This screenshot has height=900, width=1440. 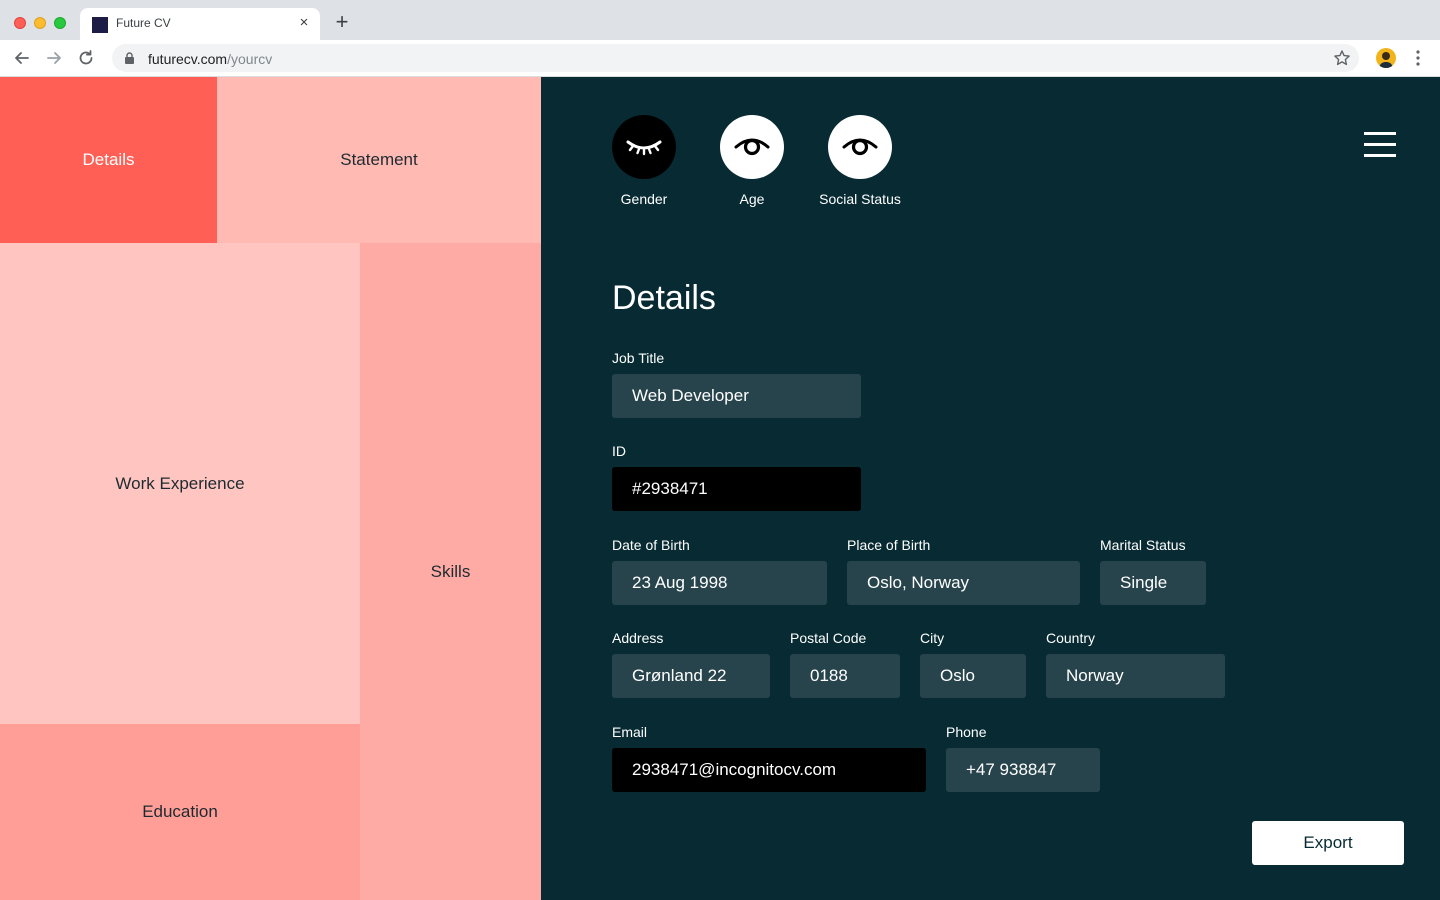 What do you see at coordinates (860, 199) in the screenshot?
I see `toggle-social-status-label: Social Status` at bounding box center [860, 199].